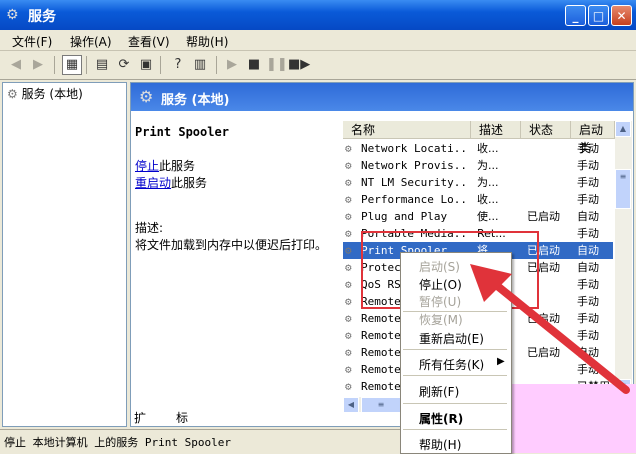  I want to click on scroll-left-icon: ◀, so click(351, 405).